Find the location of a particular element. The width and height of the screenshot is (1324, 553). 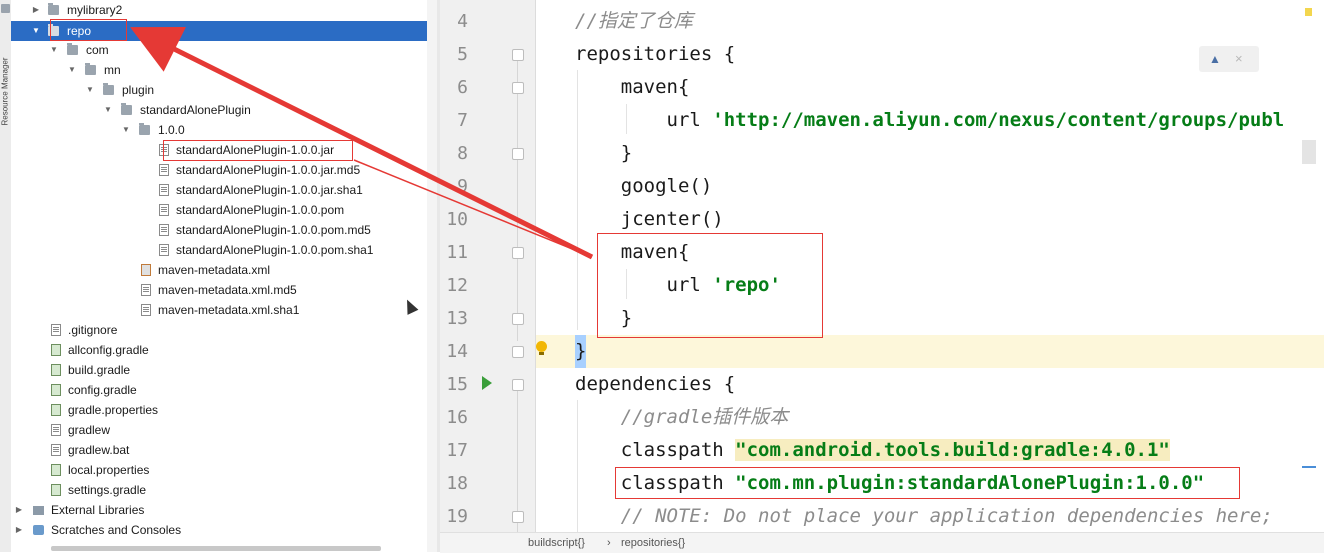

tree-item-standardaloneplugin: ▼ standardAlonePlugin is located at coordinates (224, 110).